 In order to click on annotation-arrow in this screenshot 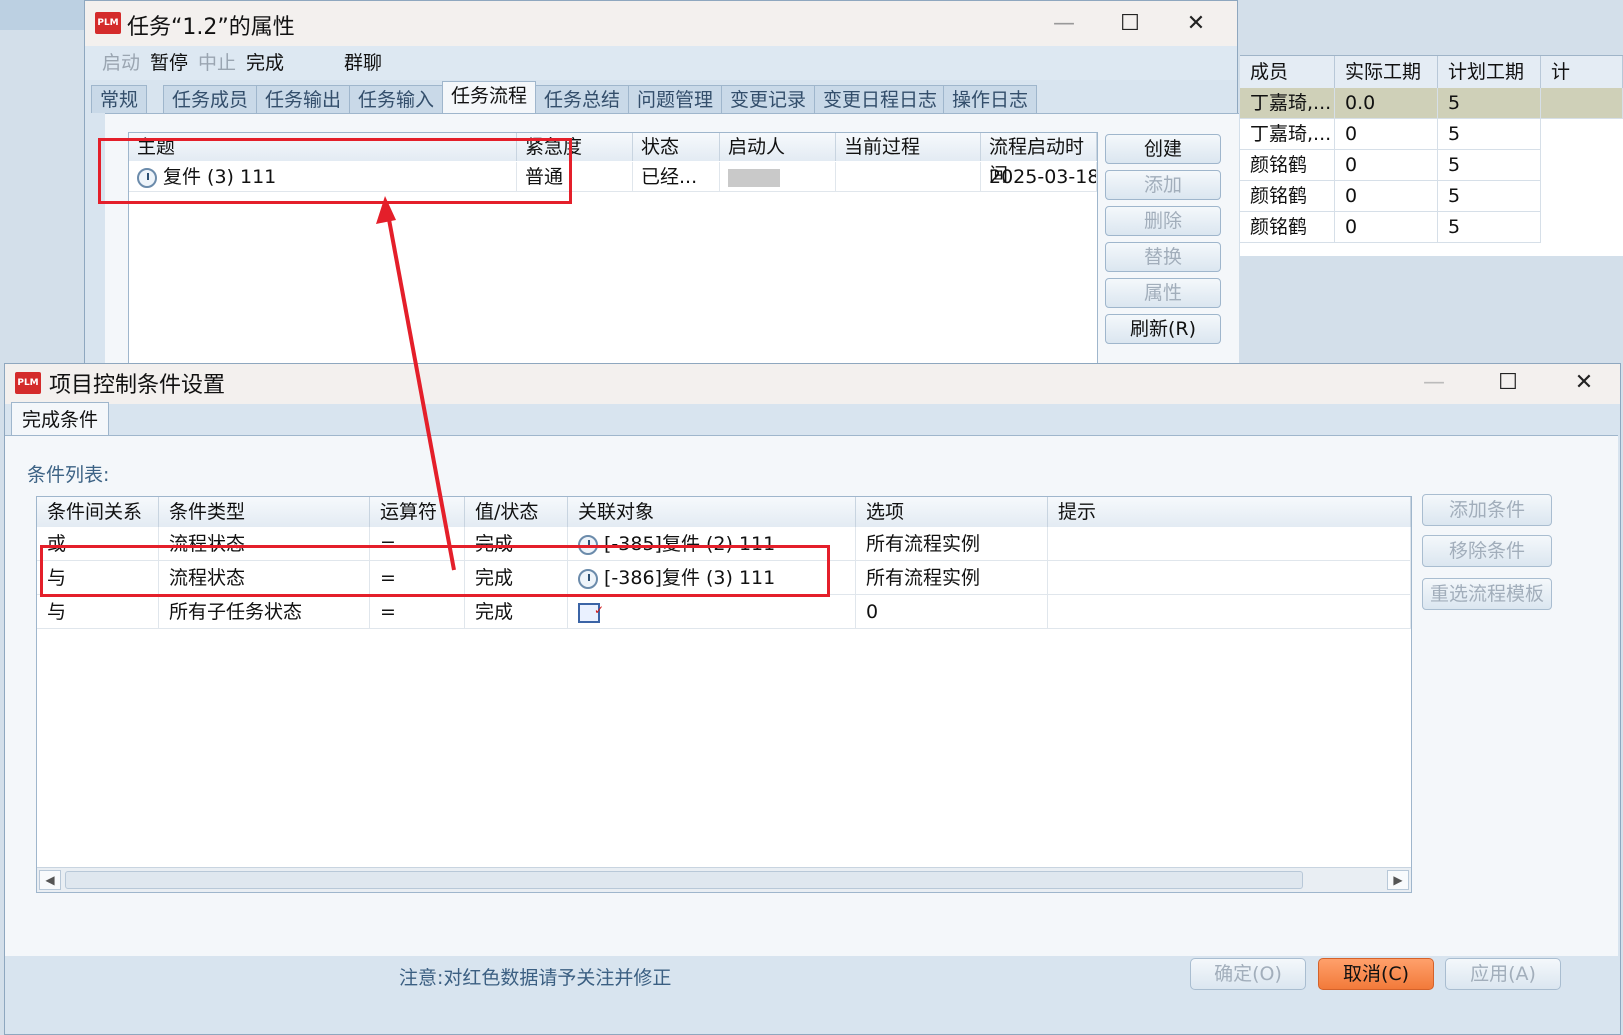, I will do `click(416, 383)`.